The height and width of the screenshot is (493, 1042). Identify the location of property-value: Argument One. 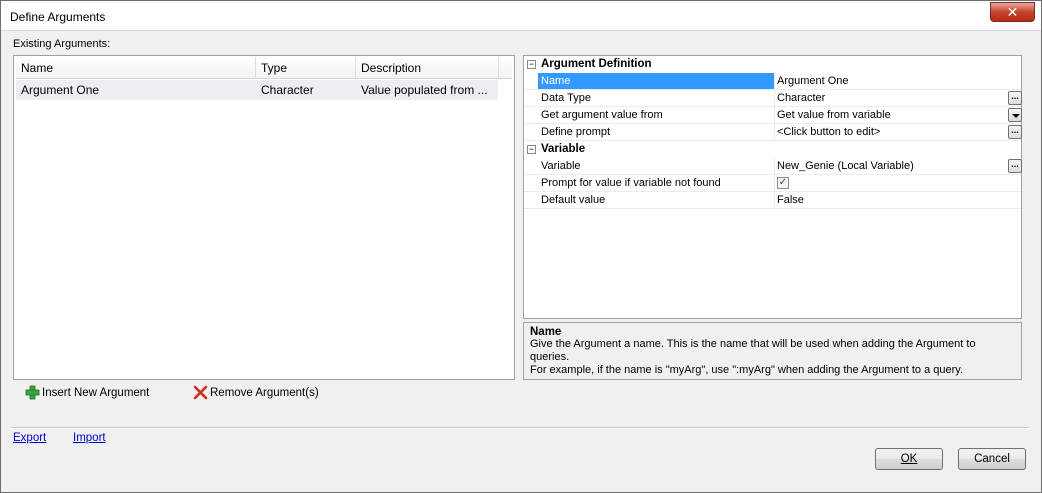
(893, 81).